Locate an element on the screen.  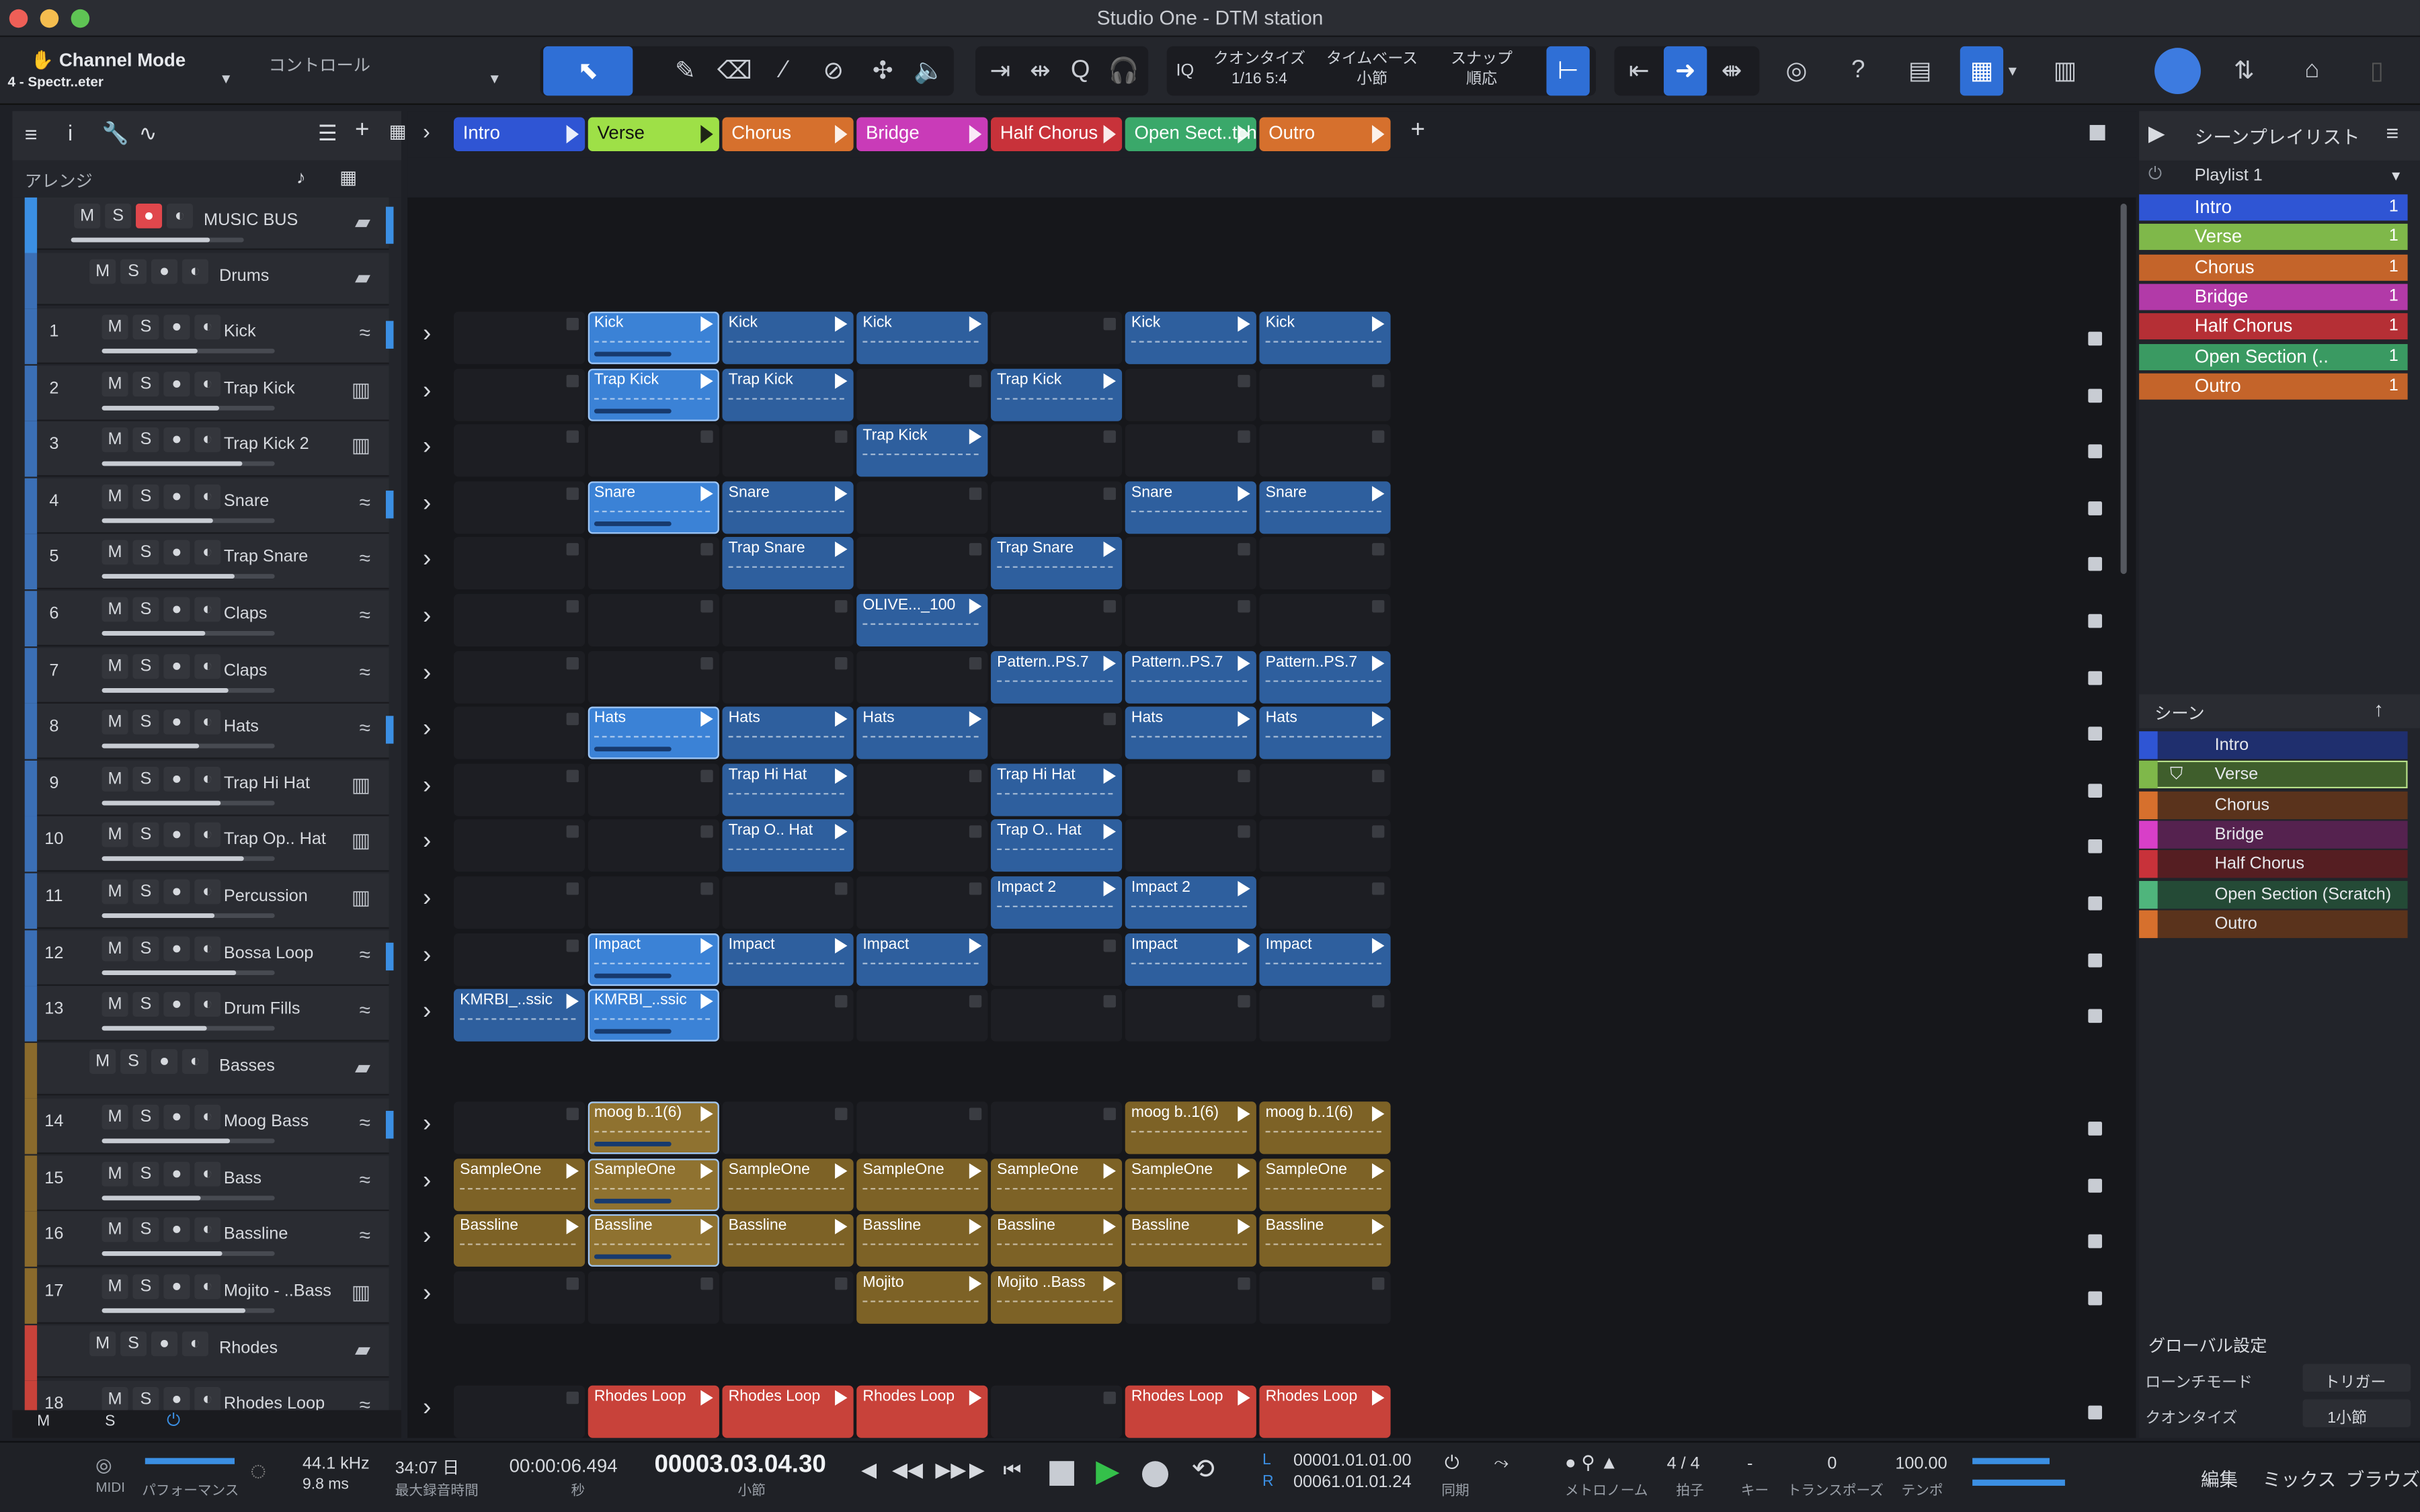
clip: Kick is located at coordinates (1190, 338).